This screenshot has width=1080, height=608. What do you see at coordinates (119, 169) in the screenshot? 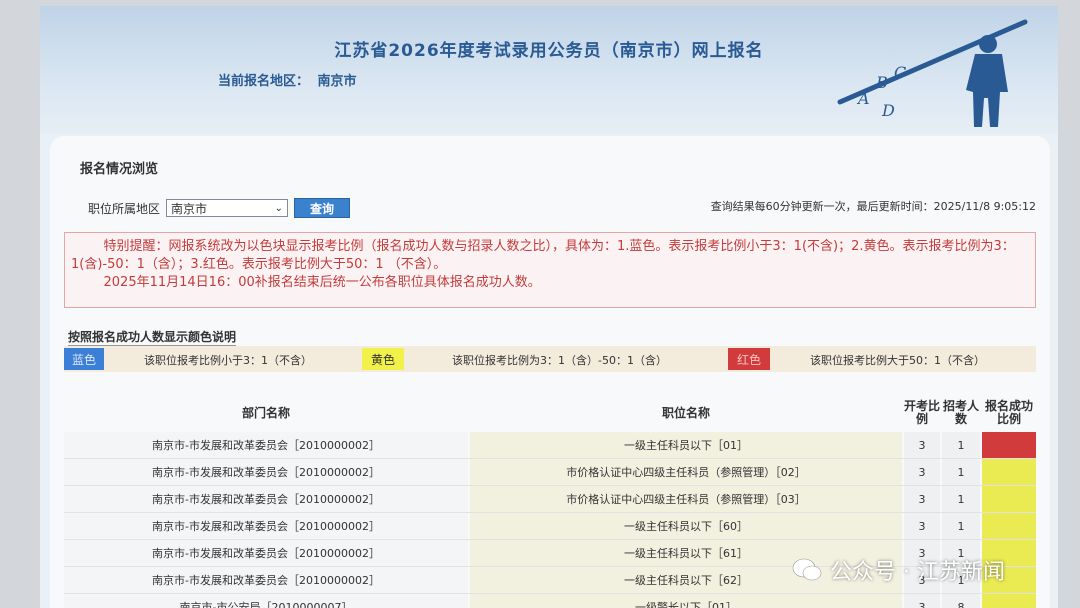
I see `section-title: 报名情况浏览` at bounding box center [119, 169].